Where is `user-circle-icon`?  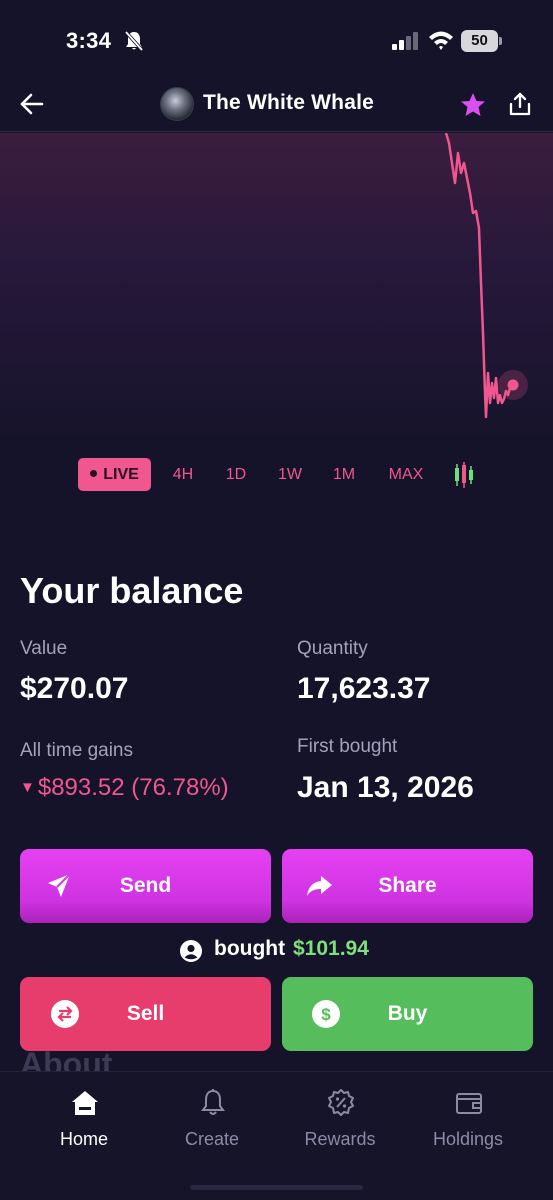 user-circle-icon is located at coordinates (191, 951).